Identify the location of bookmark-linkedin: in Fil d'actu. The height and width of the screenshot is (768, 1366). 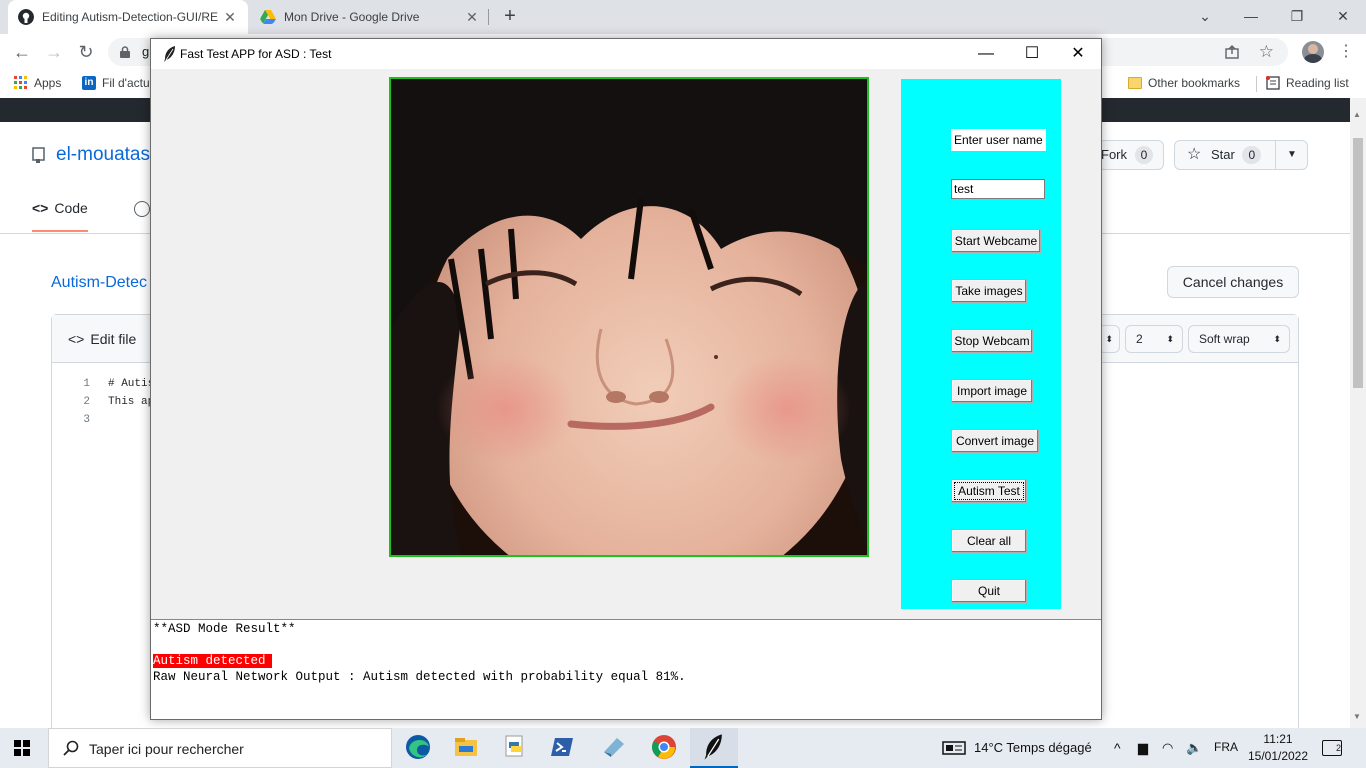
(116, 83).